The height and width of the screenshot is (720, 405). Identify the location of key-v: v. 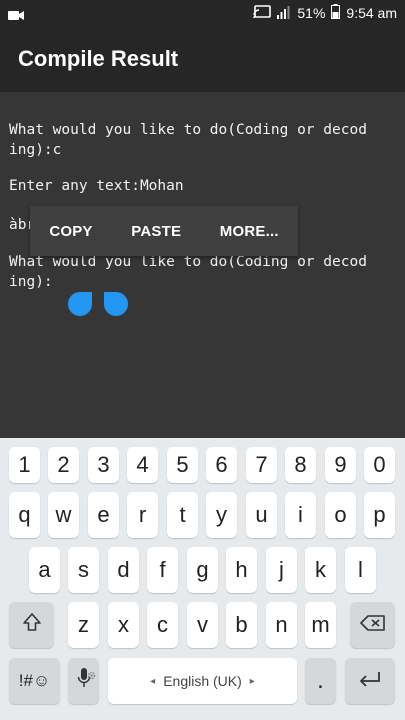
(202, 625).